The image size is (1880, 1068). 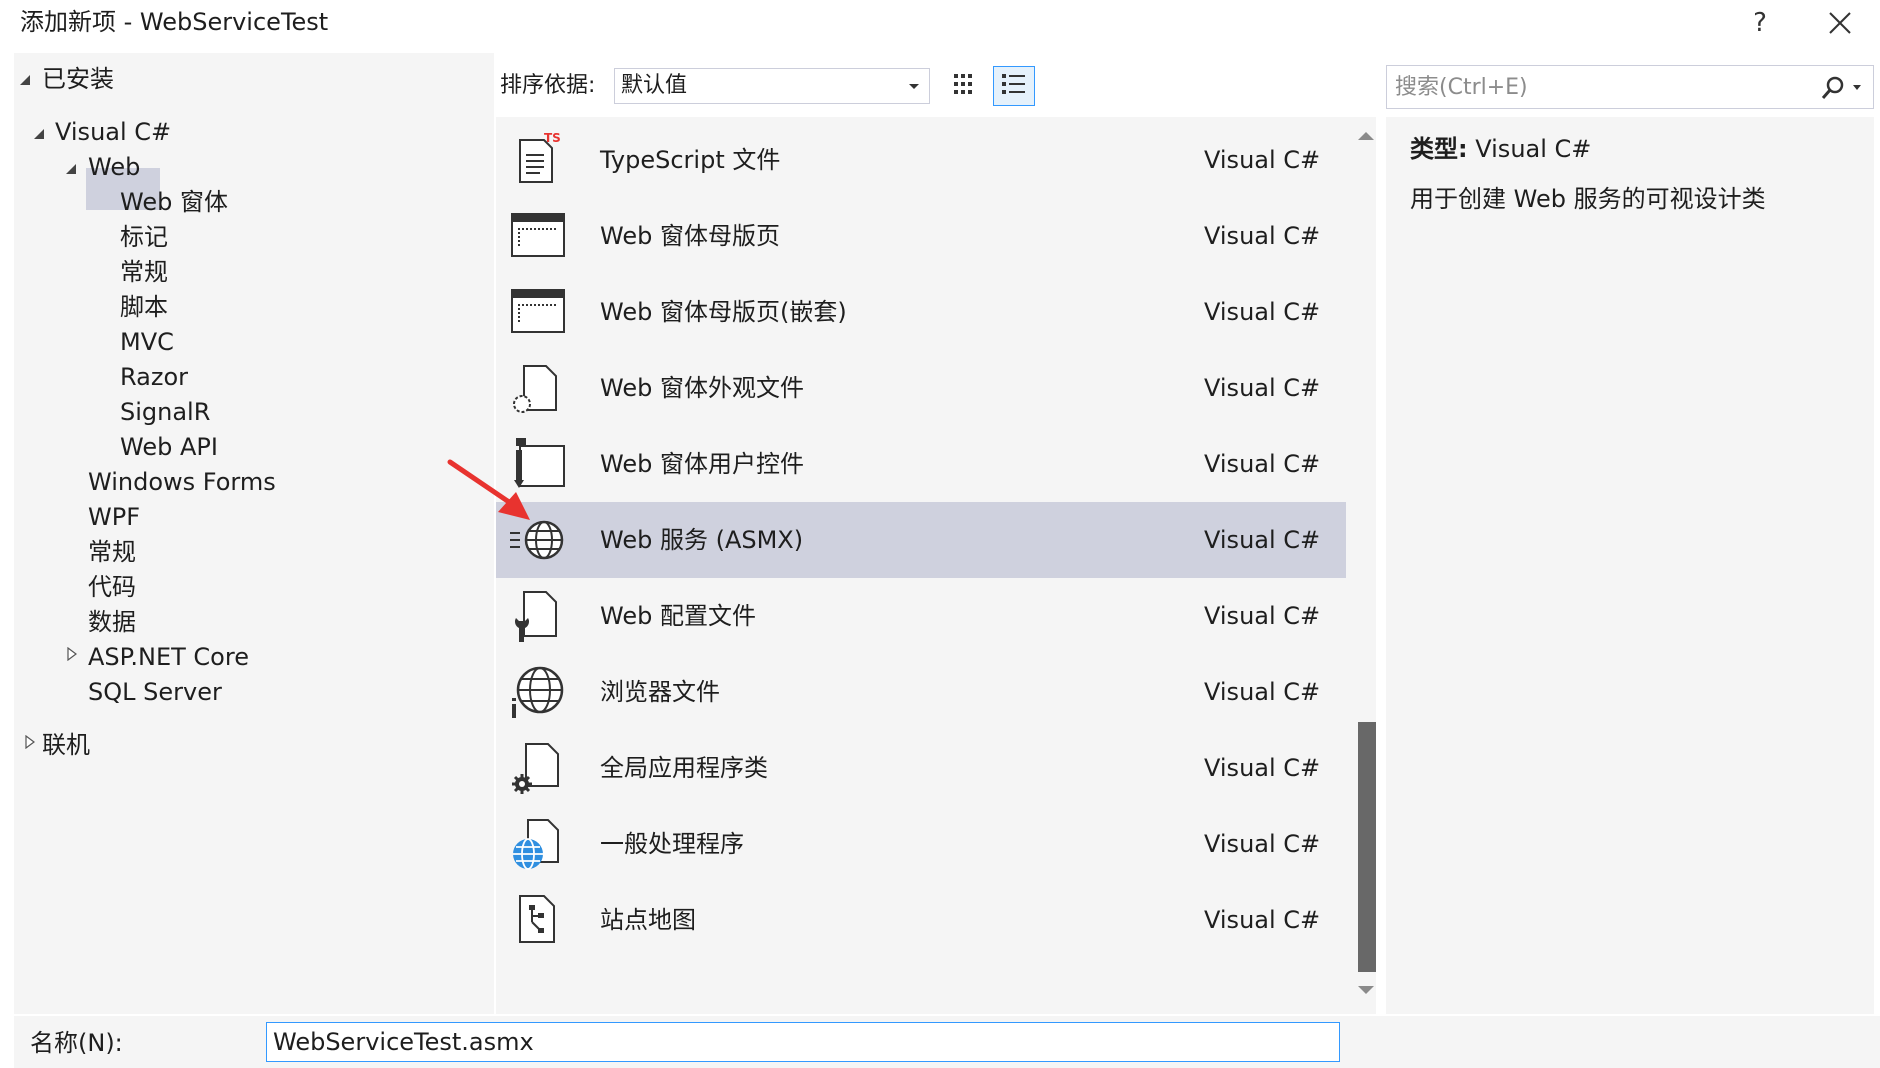 I want to click on template-name: 全局应用程序类, so click(x=684, y=768).